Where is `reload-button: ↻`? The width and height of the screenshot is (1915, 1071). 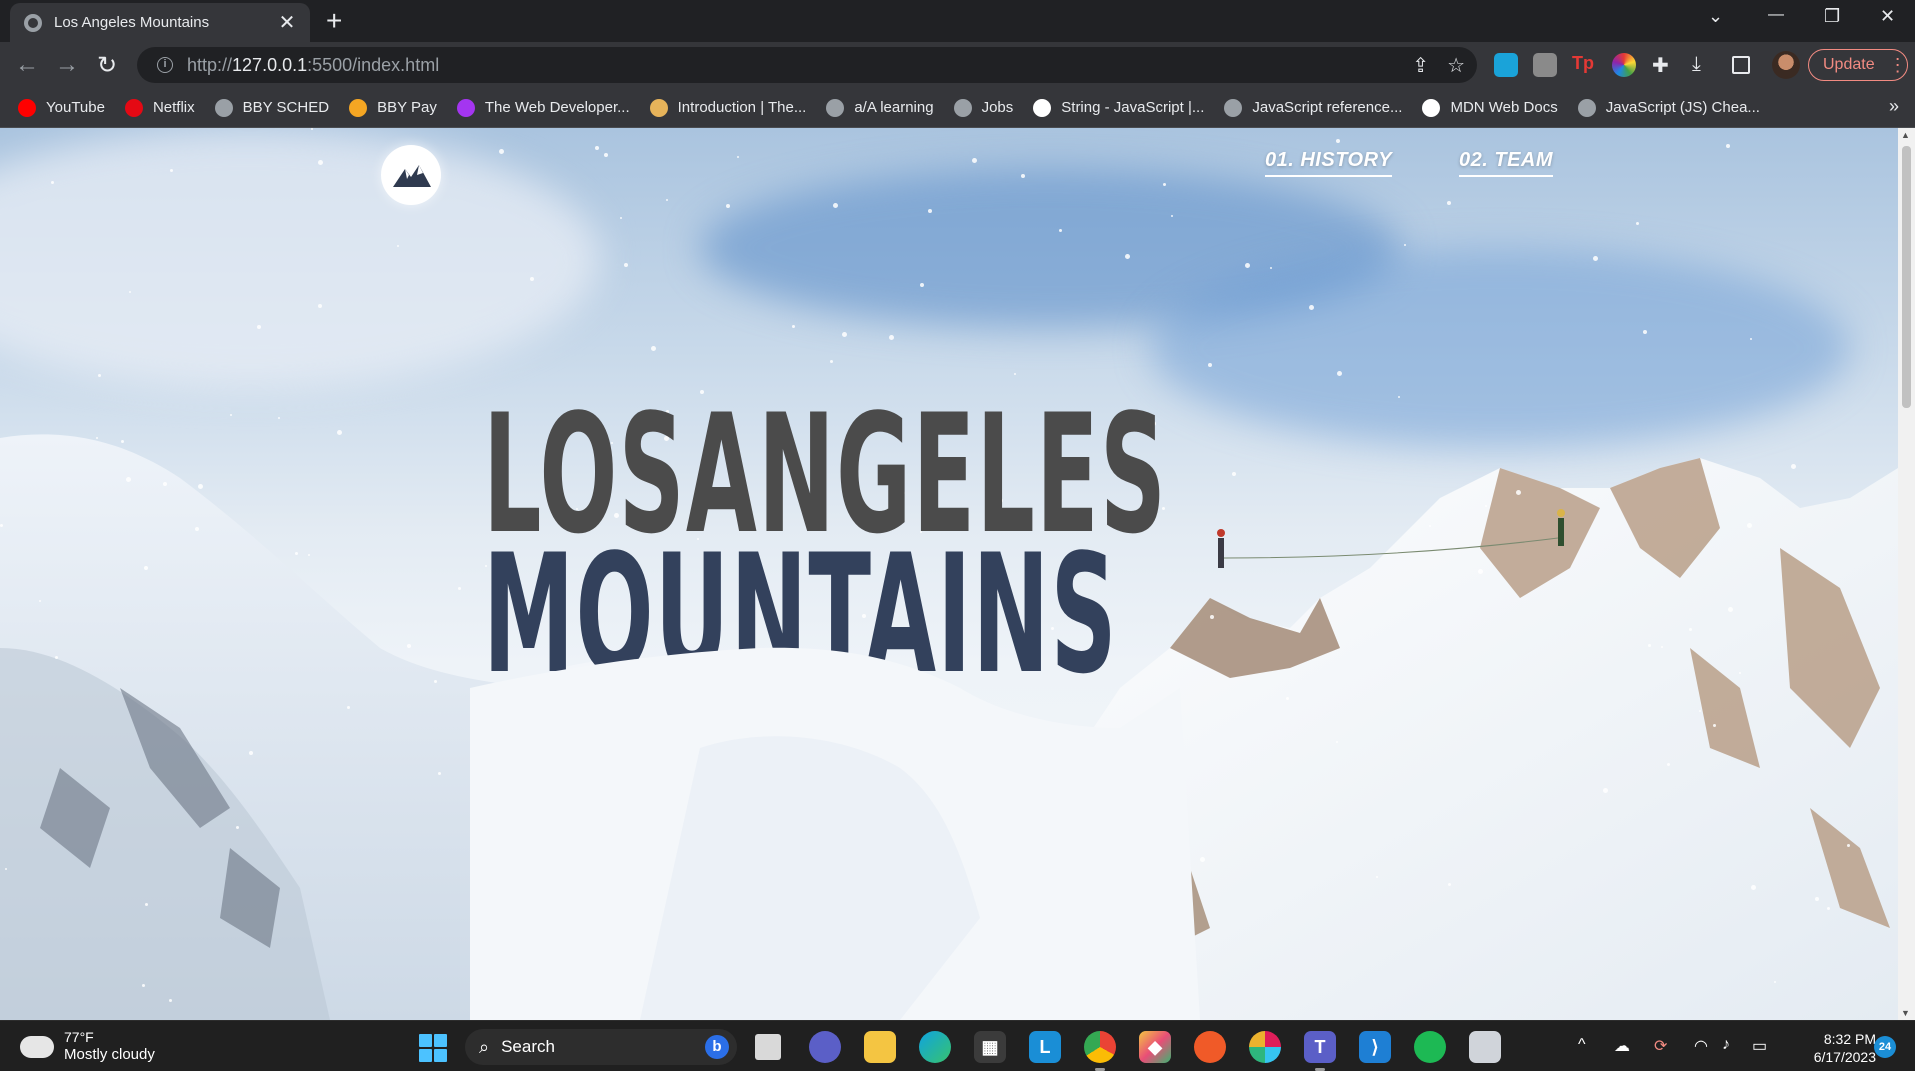
reload-button: ↻ is located at coordinates (107, 65).